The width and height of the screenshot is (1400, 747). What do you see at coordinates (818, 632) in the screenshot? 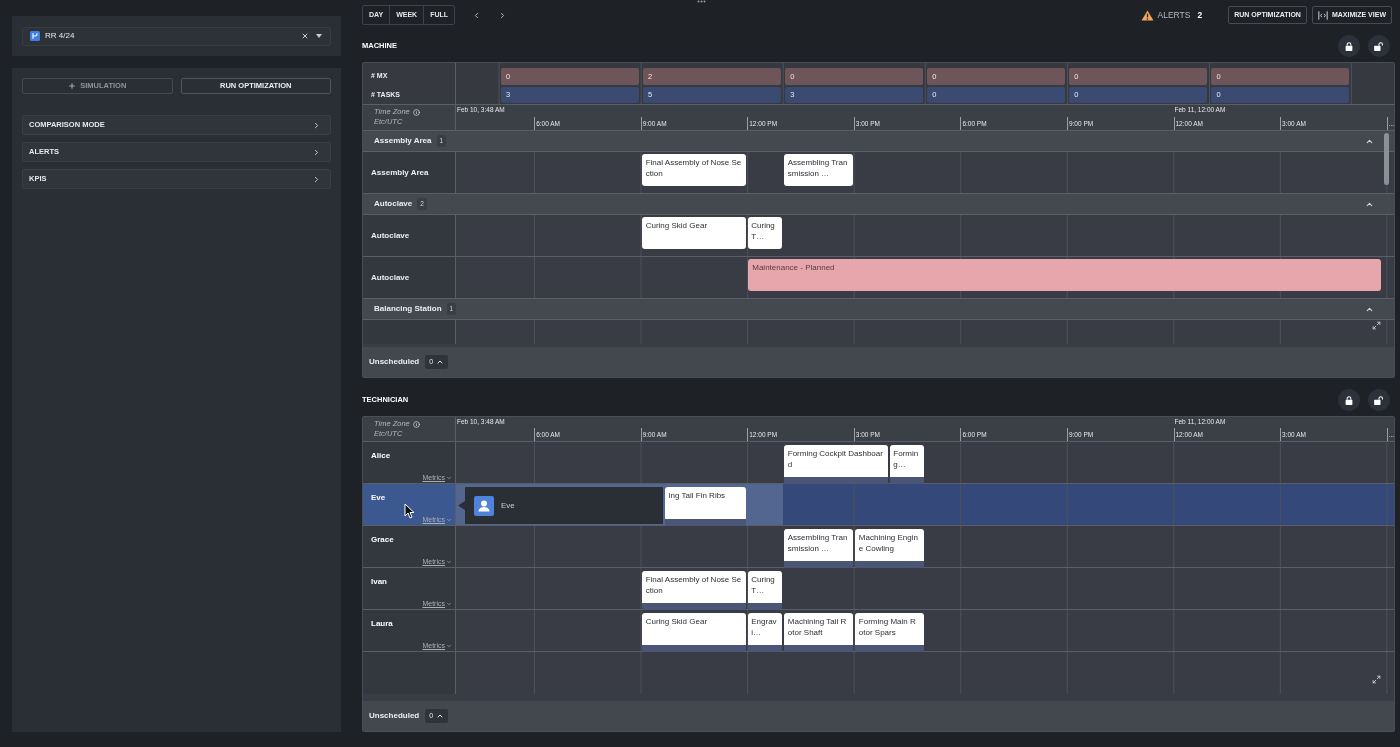
I see `task-card: Machining Tail Rotor Shaft` at bounding box center [818, 632].